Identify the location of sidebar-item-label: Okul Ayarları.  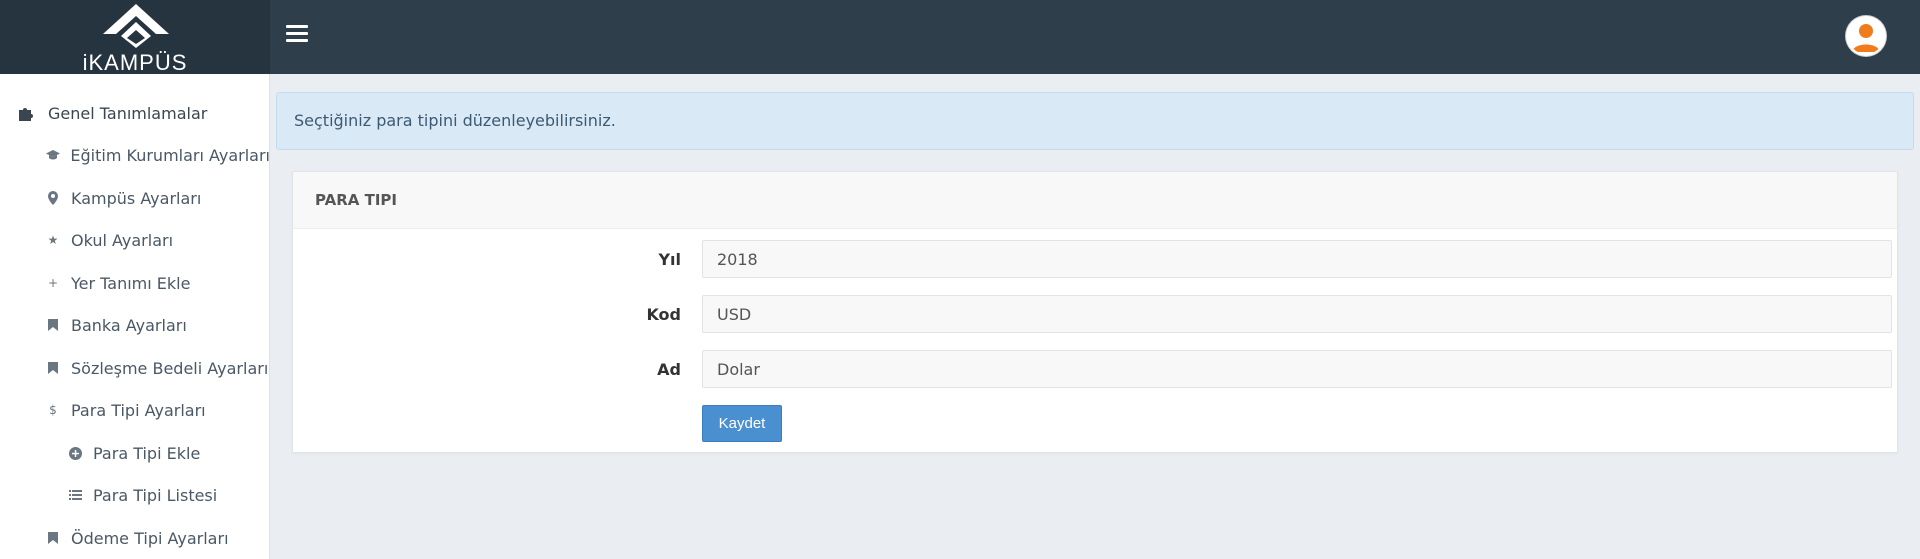
(122, 240).